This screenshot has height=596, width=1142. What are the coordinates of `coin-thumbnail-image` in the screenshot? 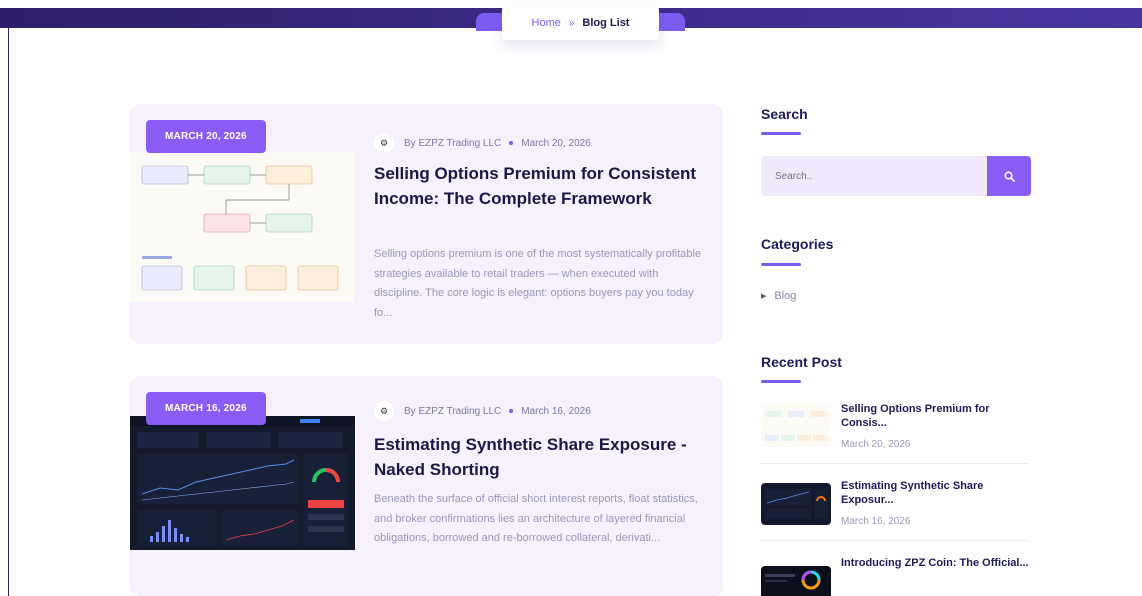 It's located at (796, 581).